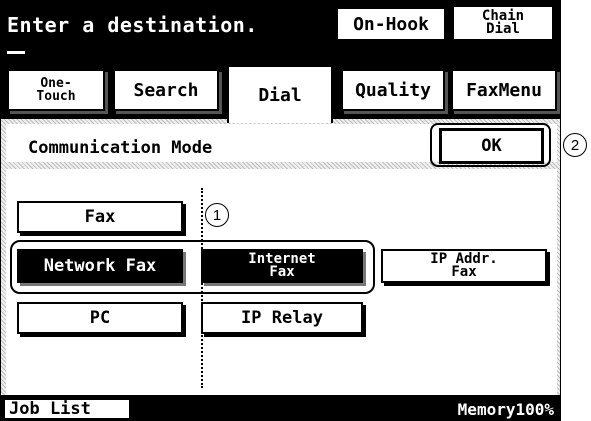 Image resolution: width=591 pixels, height=421 pixels. What do you see at coordinates (503, 29) in the screenshot?
I see `chain-dial-label-line2: Dial` at bounding box center [503, 29].